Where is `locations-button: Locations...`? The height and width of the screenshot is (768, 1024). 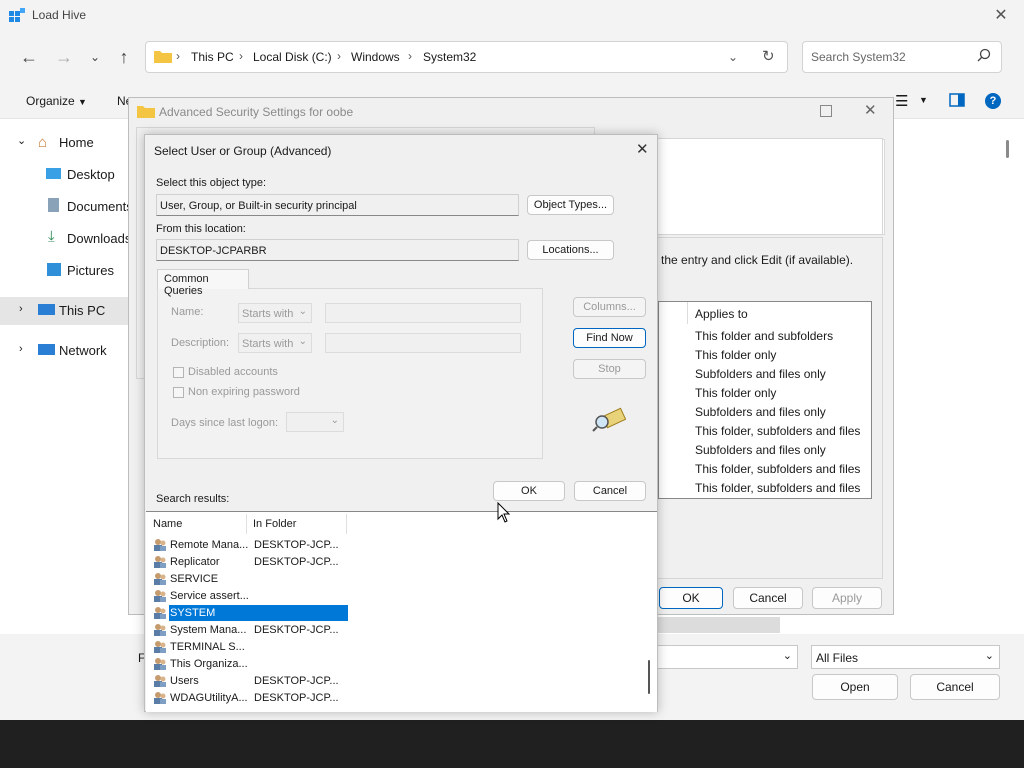 locations-button: Locations... is located at coordinates (570, 250).